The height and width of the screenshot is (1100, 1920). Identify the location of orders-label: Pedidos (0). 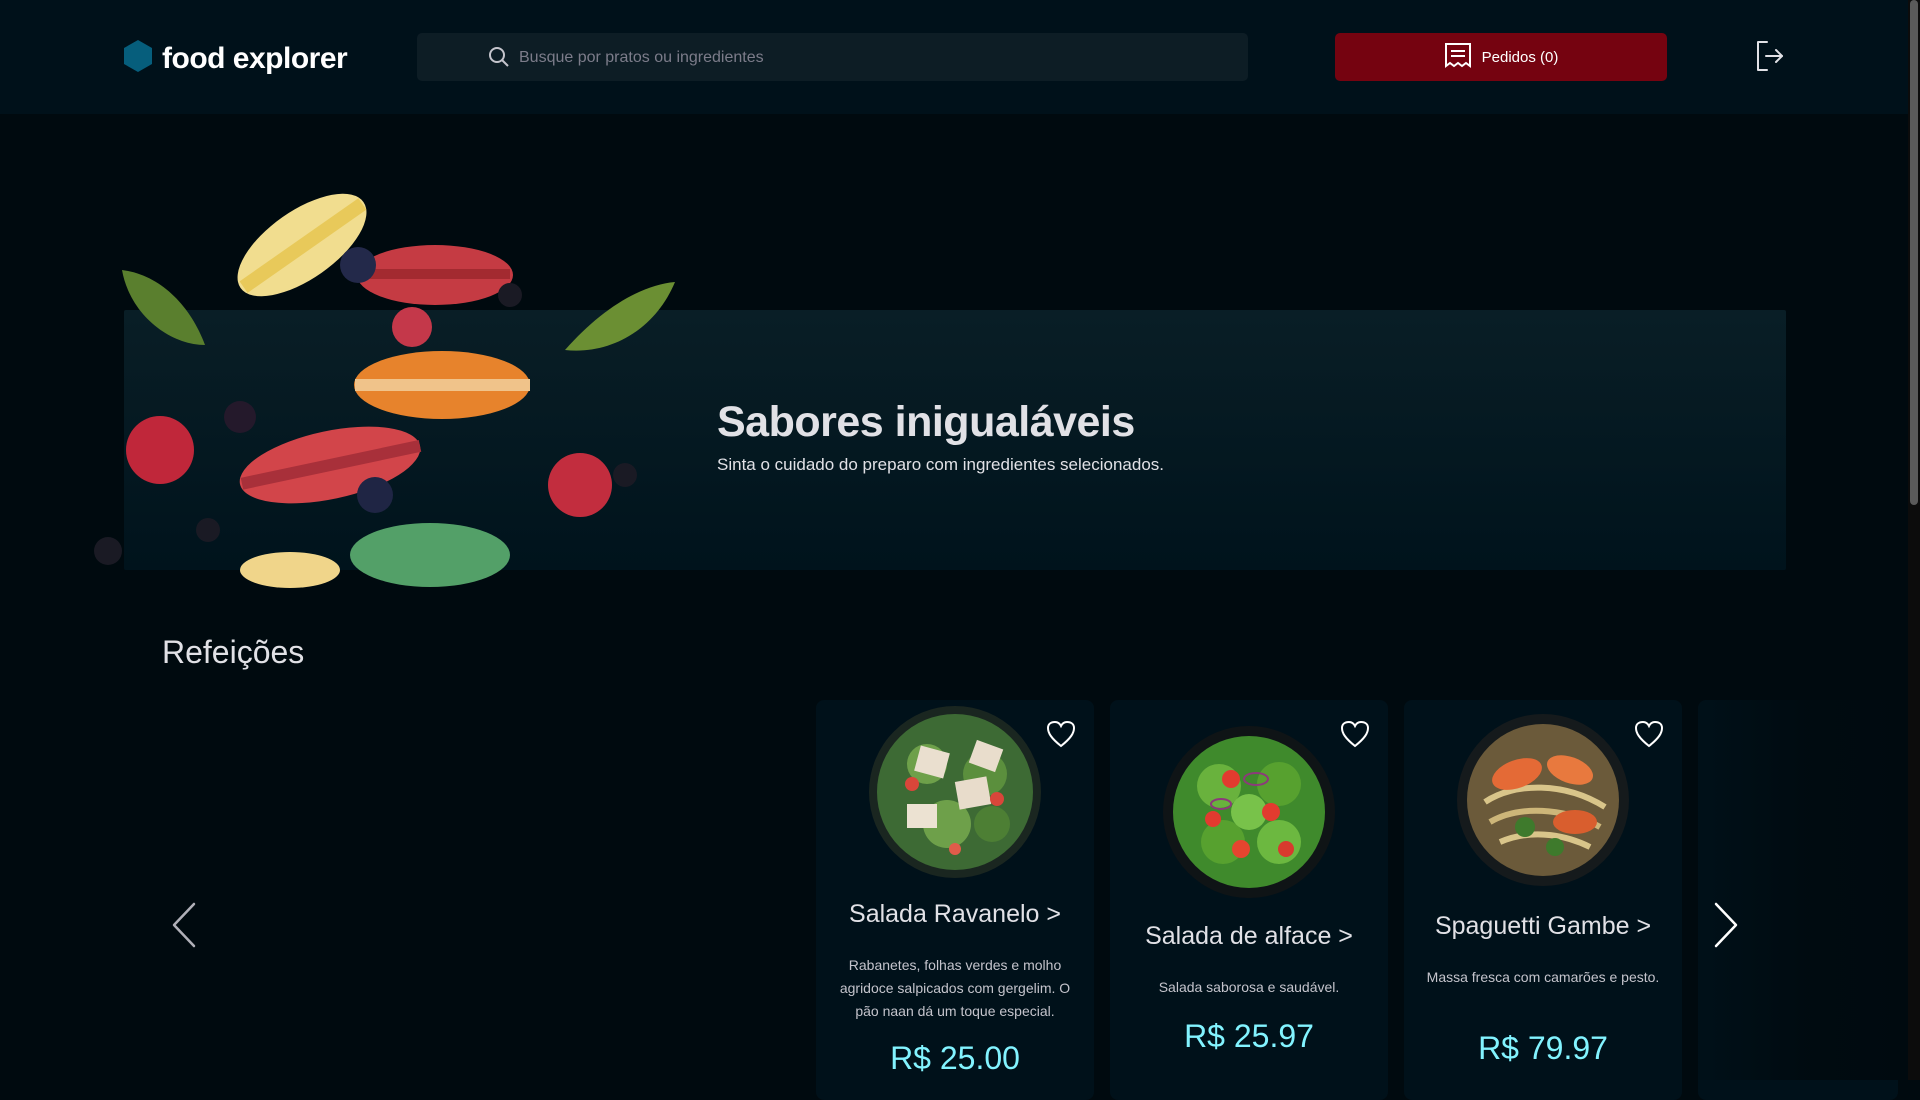
(1520, 57).